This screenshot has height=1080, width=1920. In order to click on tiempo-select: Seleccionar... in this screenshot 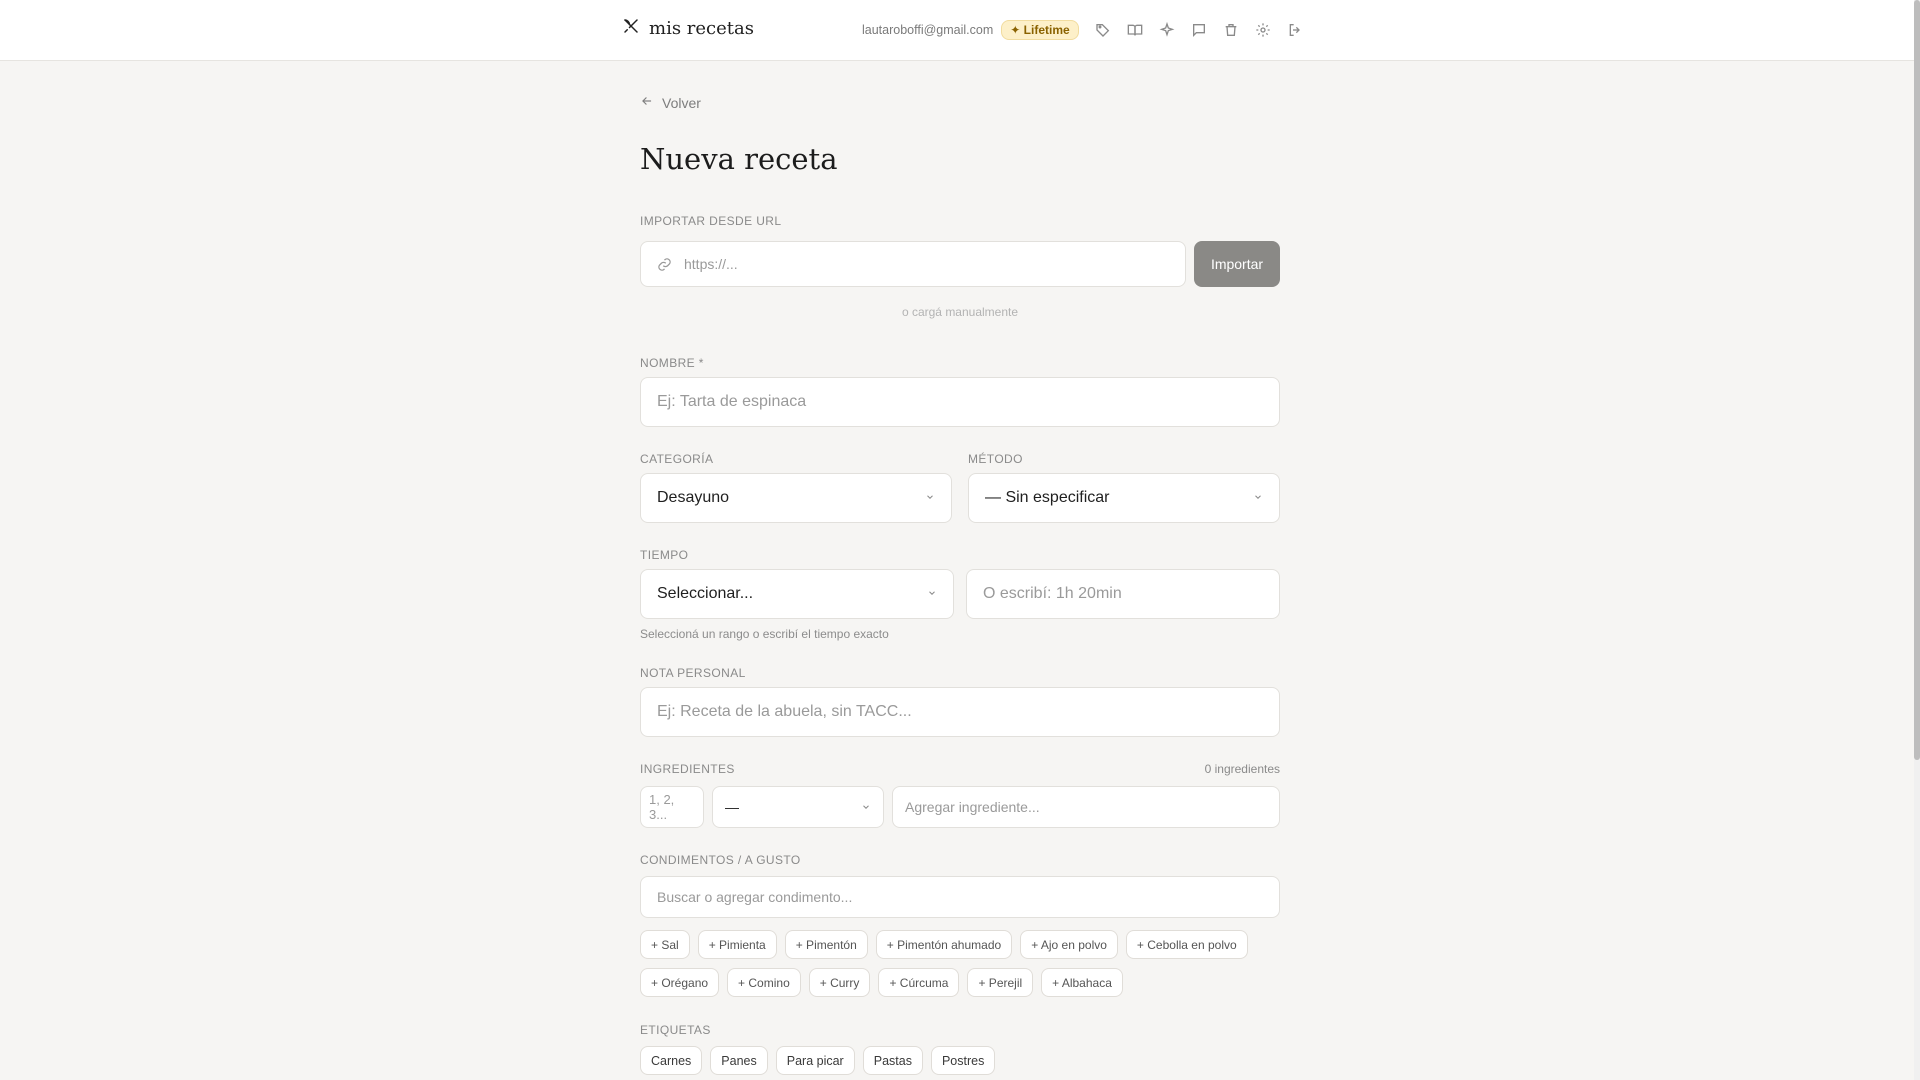, I will do `click(797, 594)`.